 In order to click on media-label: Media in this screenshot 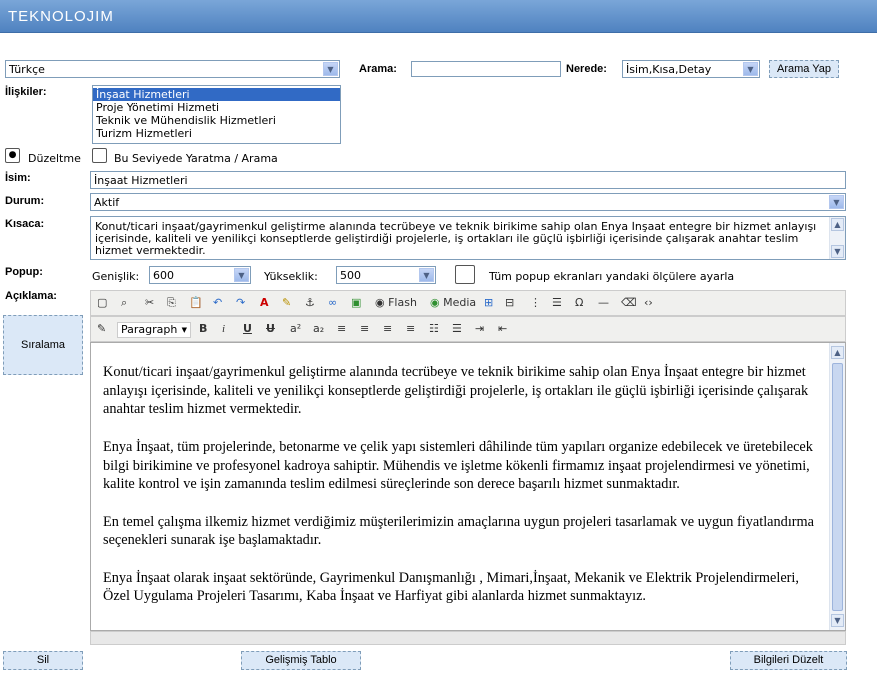, I will do `click(460, 302)`.